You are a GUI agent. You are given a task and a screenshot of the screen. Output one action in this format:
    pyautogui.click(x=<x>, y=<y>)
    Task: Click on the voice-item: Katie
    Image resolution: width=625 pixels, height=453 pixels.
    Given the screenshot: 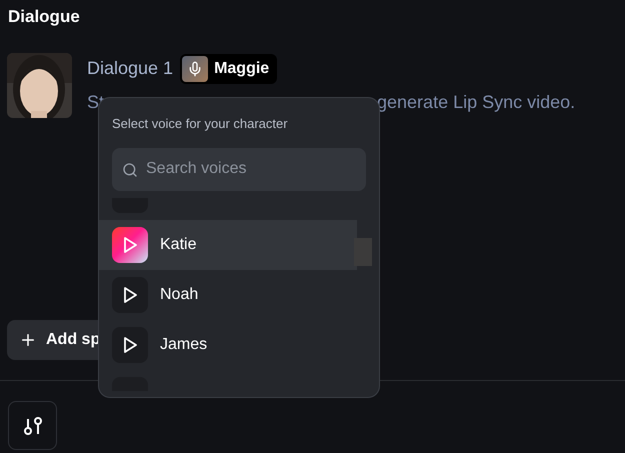 What is the action you would take?
    pyautogui.click(x=228, y=245)
    